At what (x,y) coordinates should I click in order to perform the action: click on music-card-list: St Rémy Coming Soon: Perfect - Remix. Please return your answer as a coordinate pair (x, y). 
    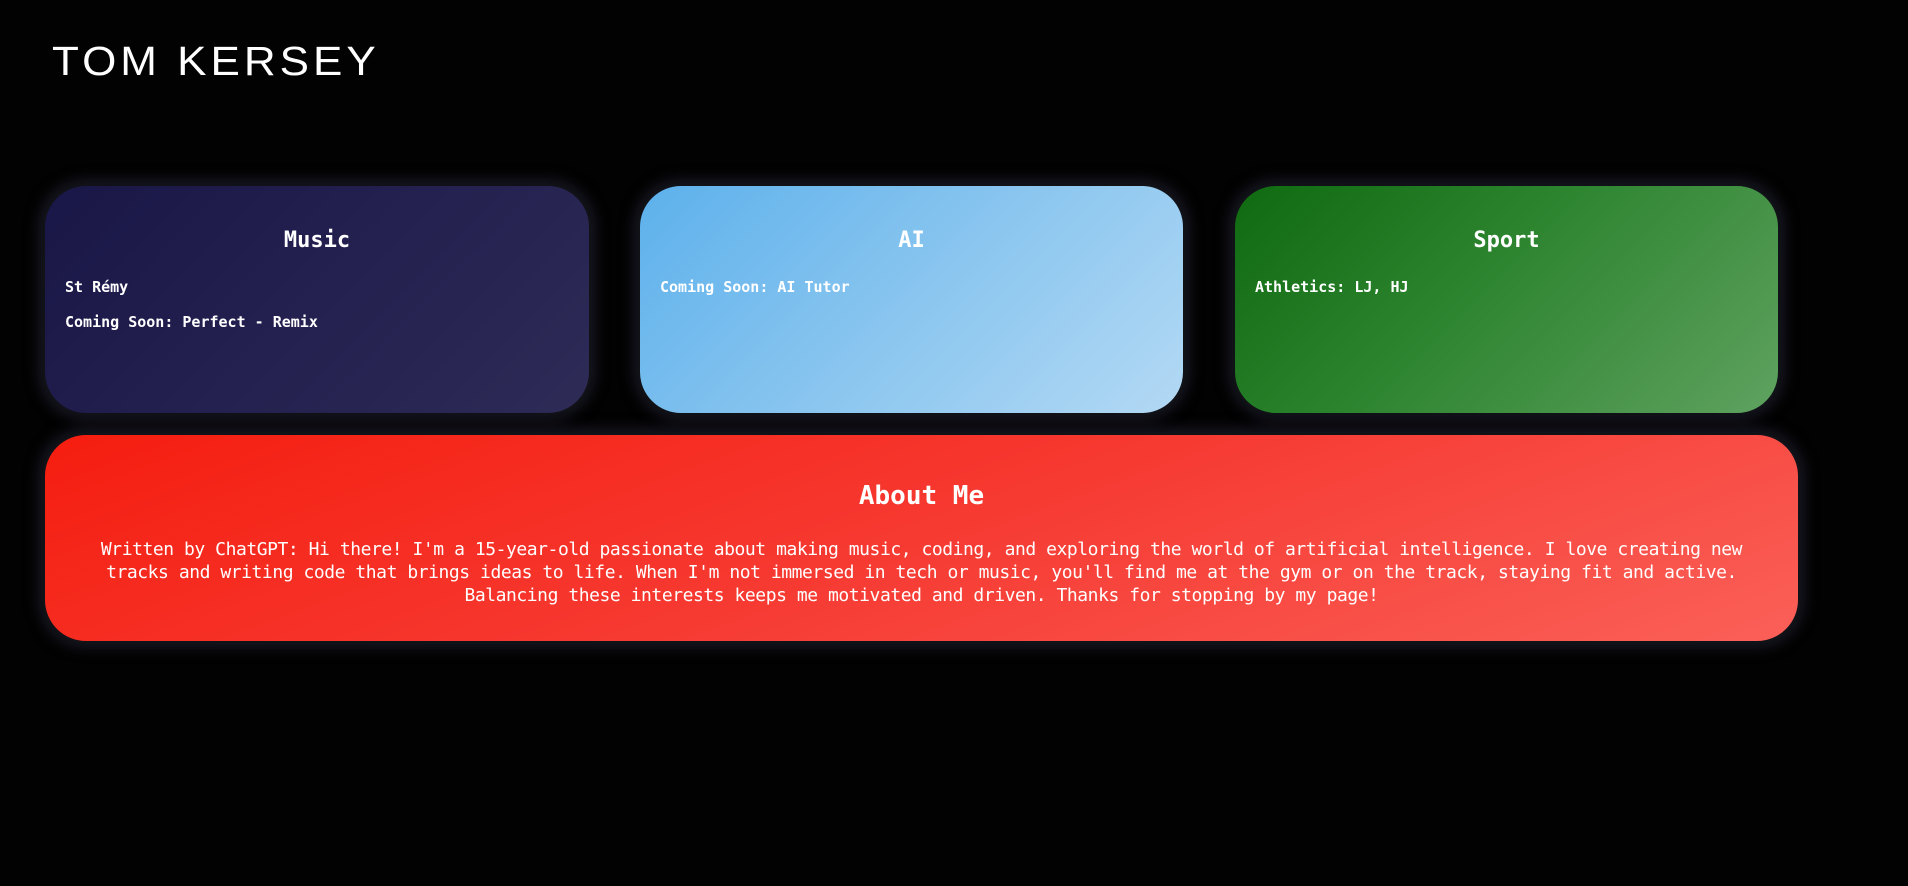
    Looking at the image, I should click on (191, 313).